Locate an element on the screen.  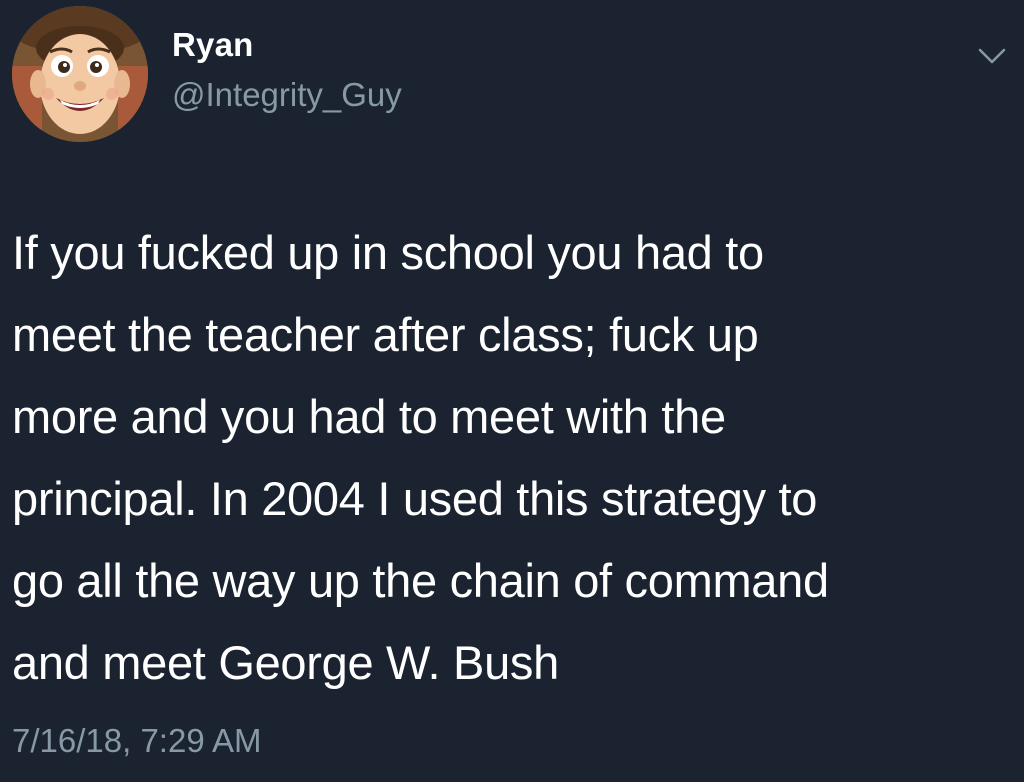
display-name: Ryan is located at coordinates (213, 45).